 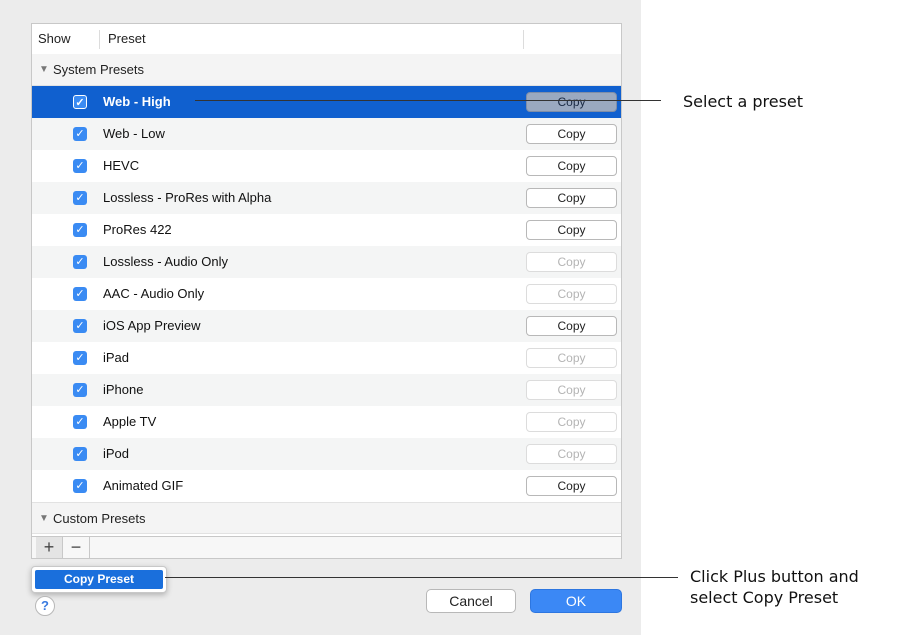 I want to click on table-row: ✓ AAC - Audio Only Copy, so click(x=326, y=294).